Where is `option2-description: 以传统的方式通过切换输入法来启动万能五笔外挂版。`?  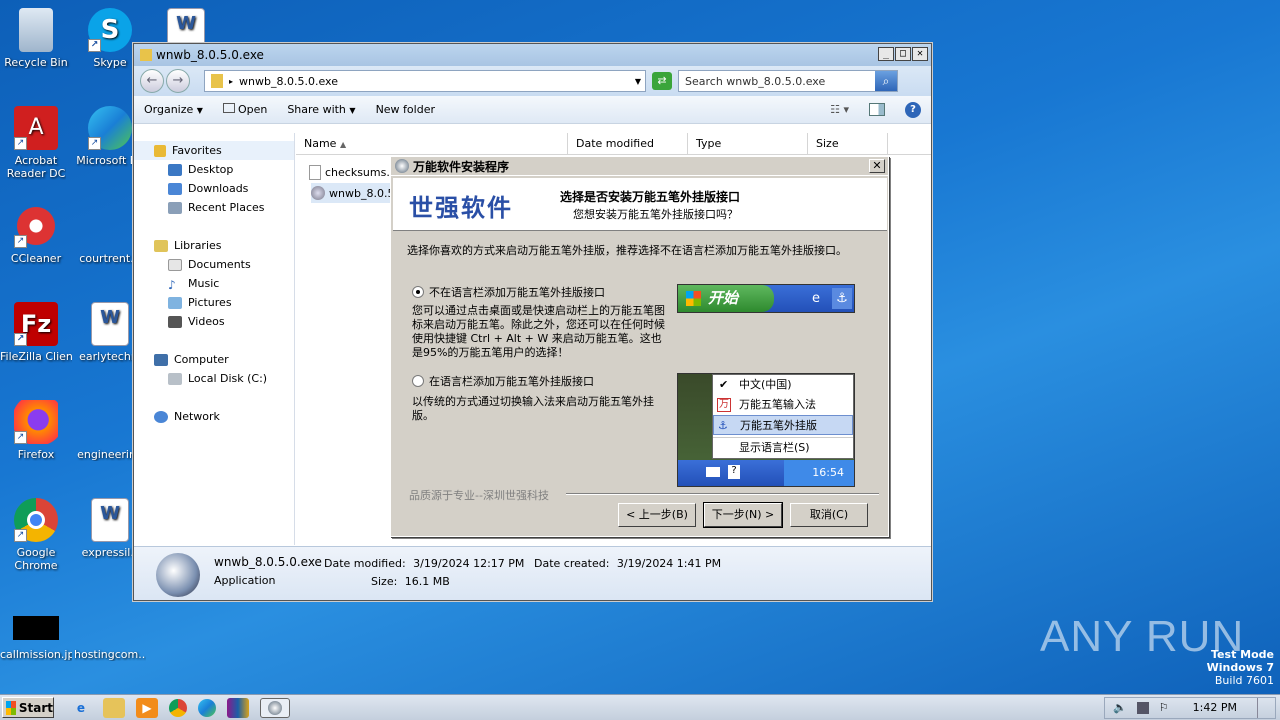
option2-description: 以传统的方式通过切换输入法来启动万能五笔外挂版。 is located at coordinates (533, 408).